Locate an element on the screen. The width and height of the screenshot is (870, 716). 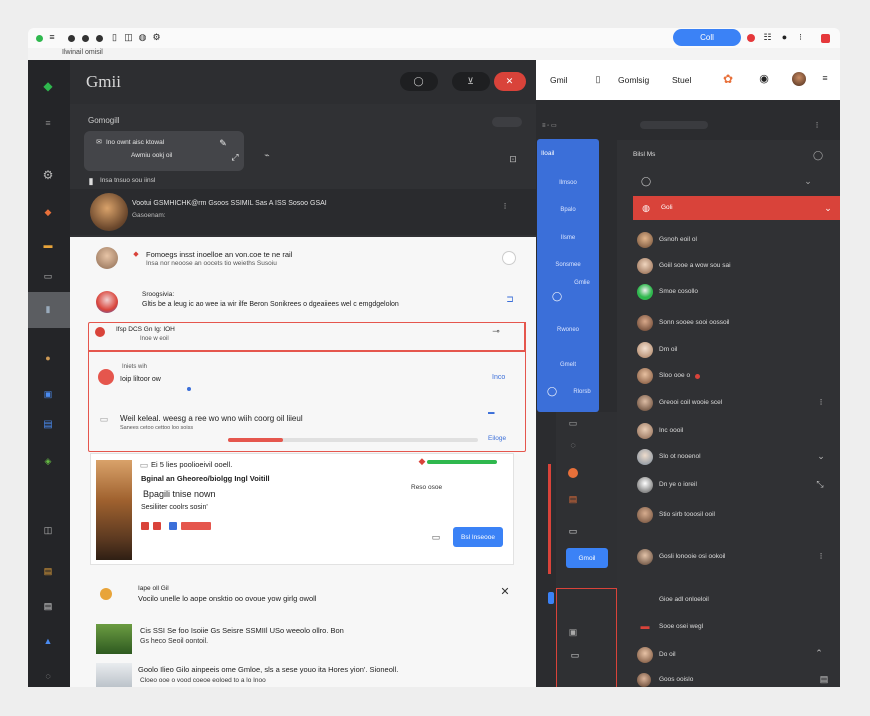
send-button: Bsl Inseooe is located at coordinates (478, 537).